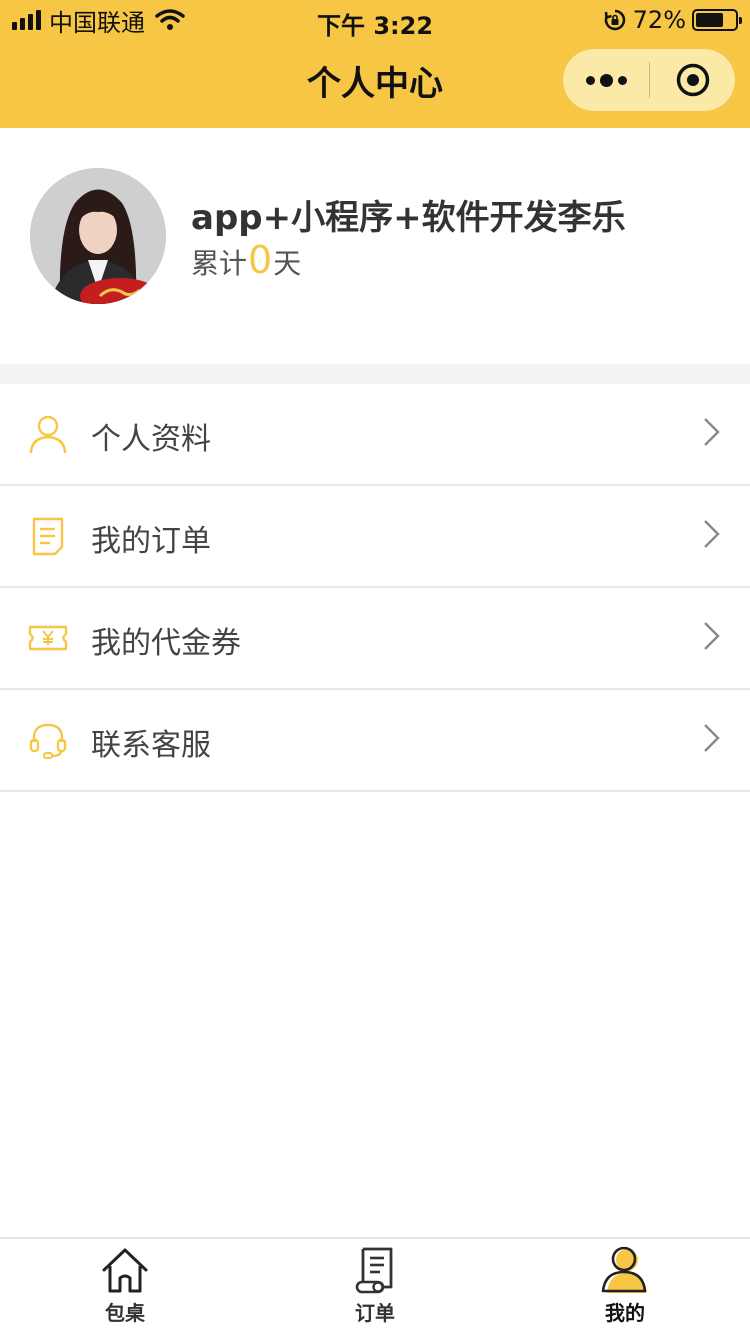 The width and height of the screenshot is (750, 1334). I want to click on user-icon, so click(48, 434).